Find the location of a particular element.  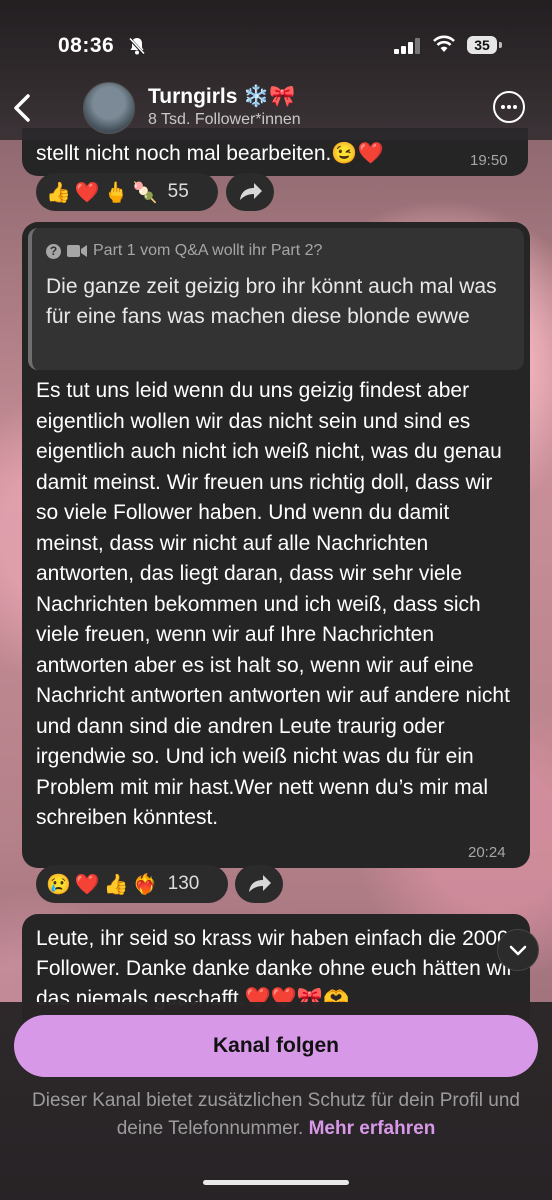

message-text: stellt nicht noch mal bearbeiten.😉❤️ is located at coordinates (210, 153).